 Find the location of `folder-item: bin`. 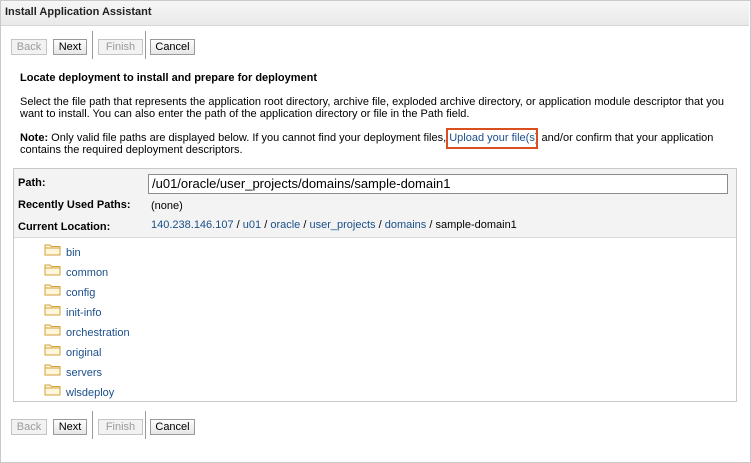

folder-item: bin is located at coordinates (144, 252).